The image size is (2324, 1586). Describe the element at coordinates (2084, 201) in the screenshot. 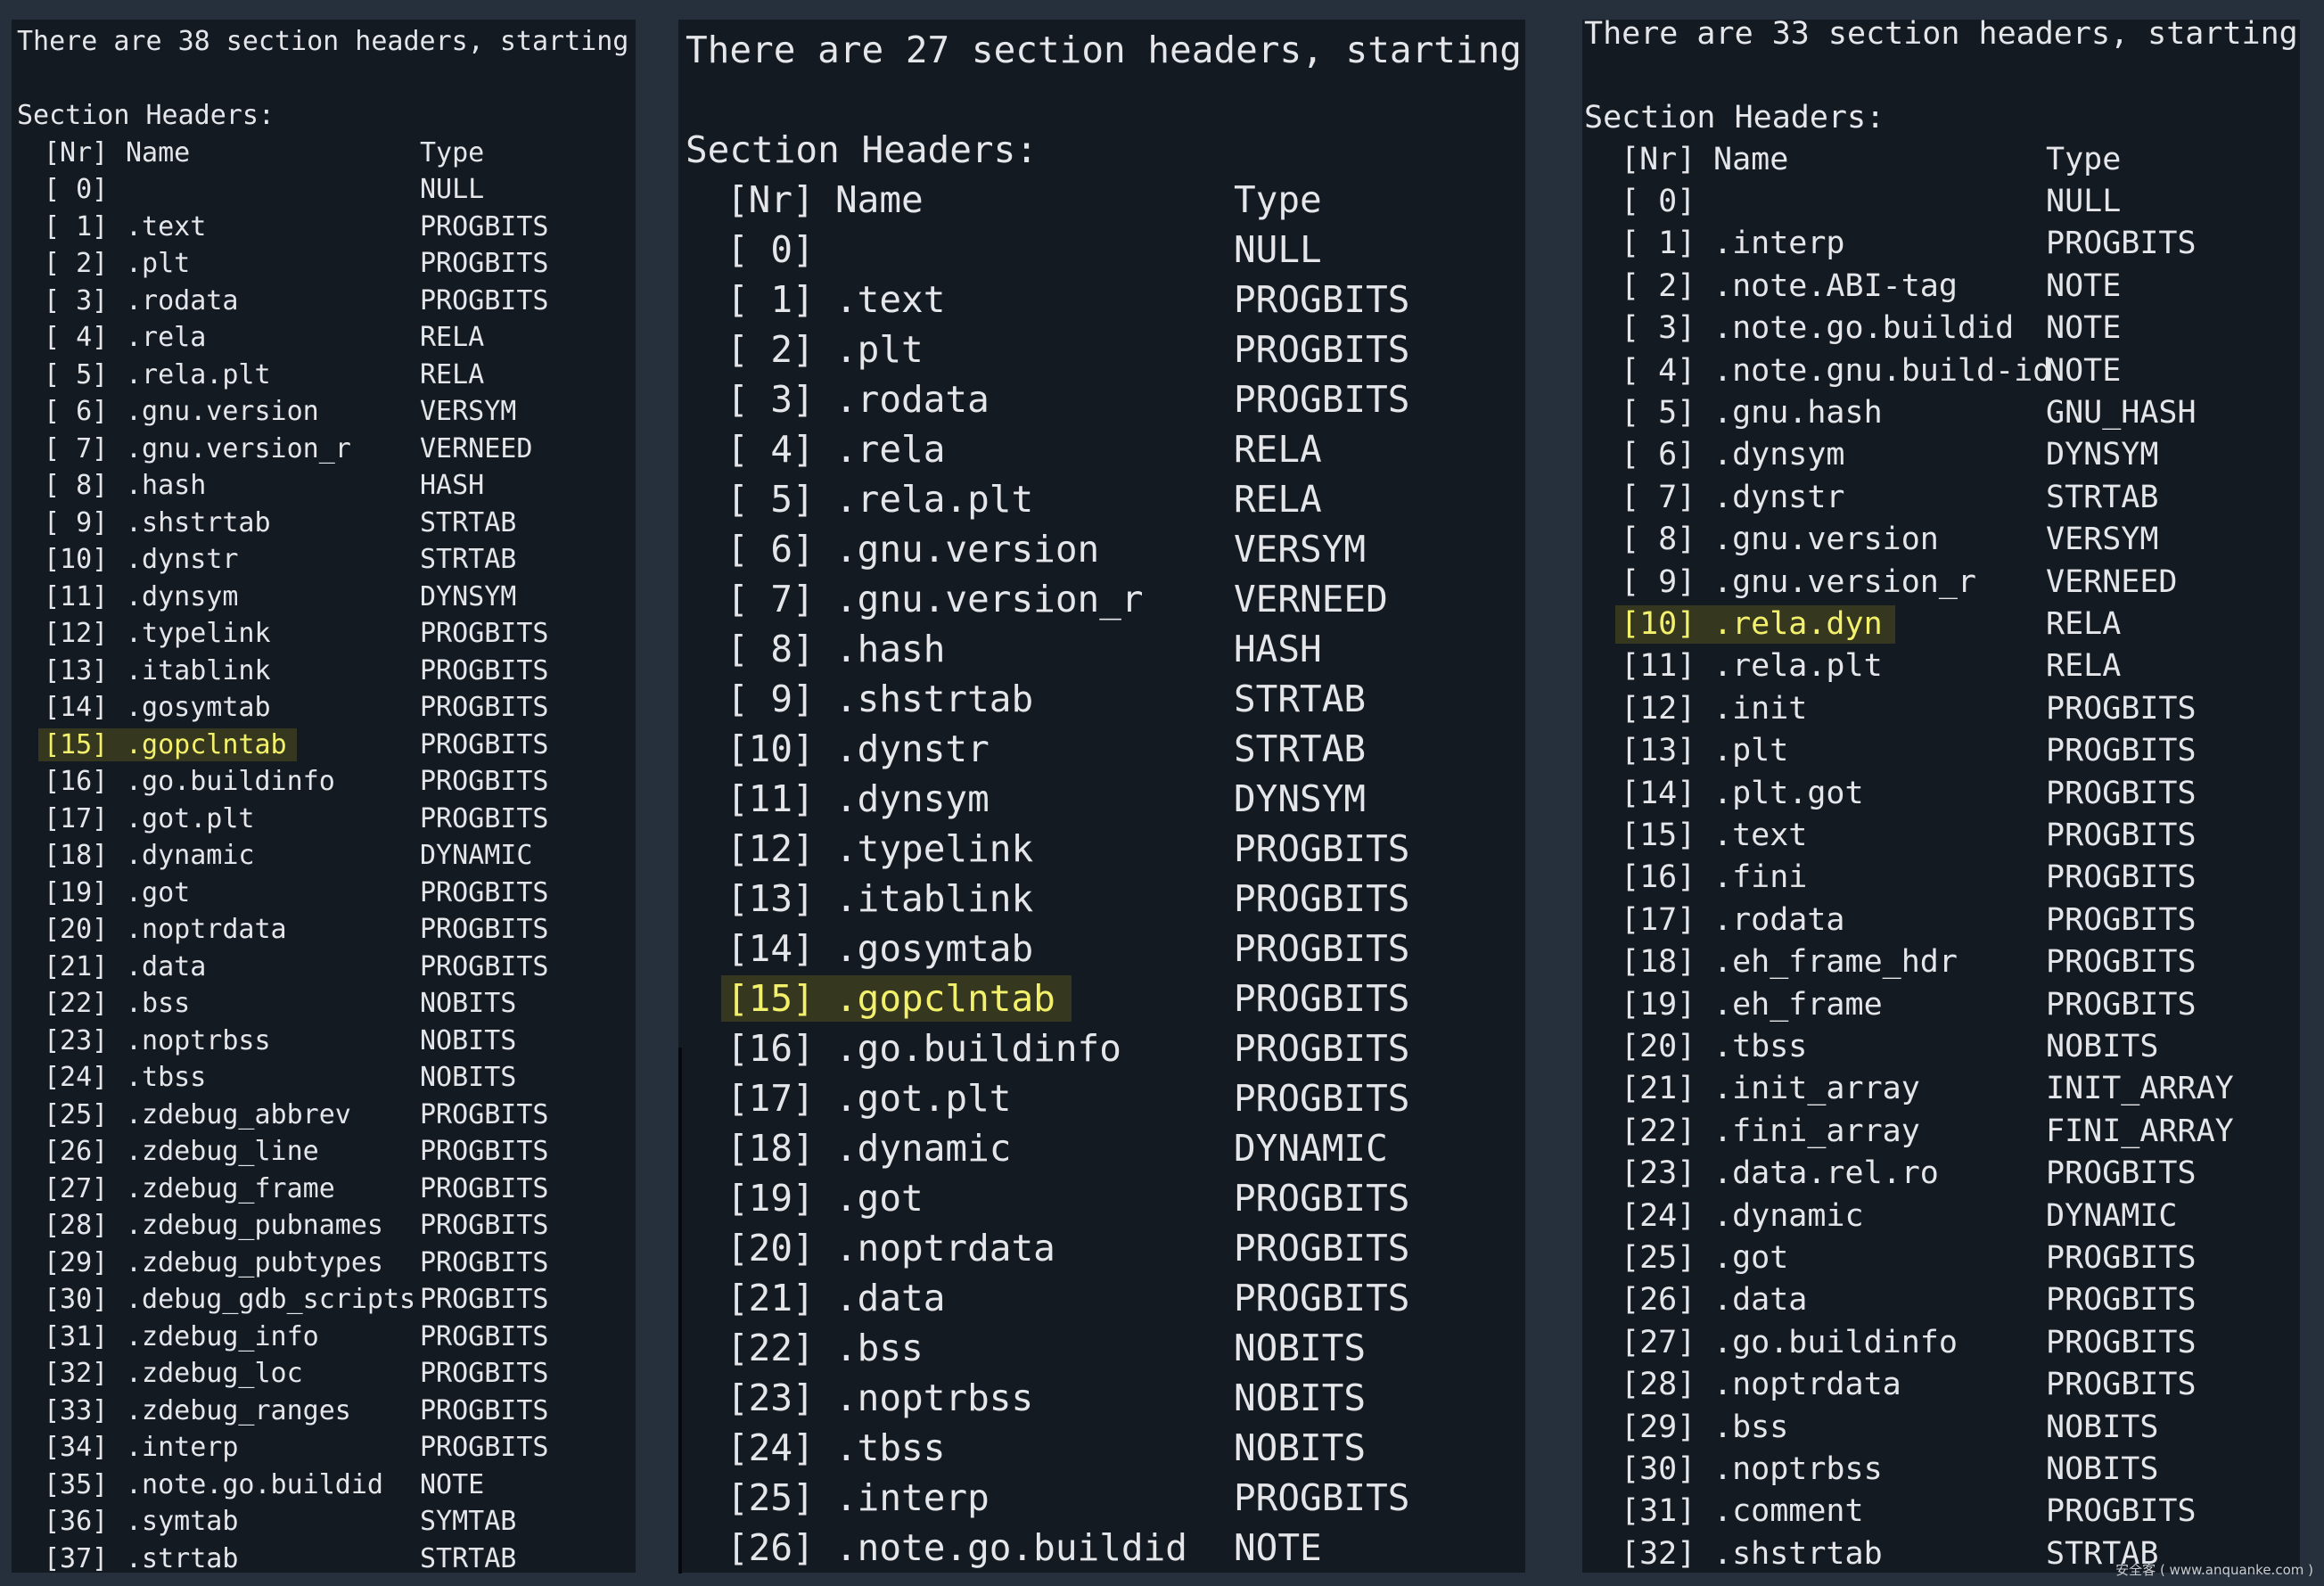

I see `section-type: NULL` at that location.